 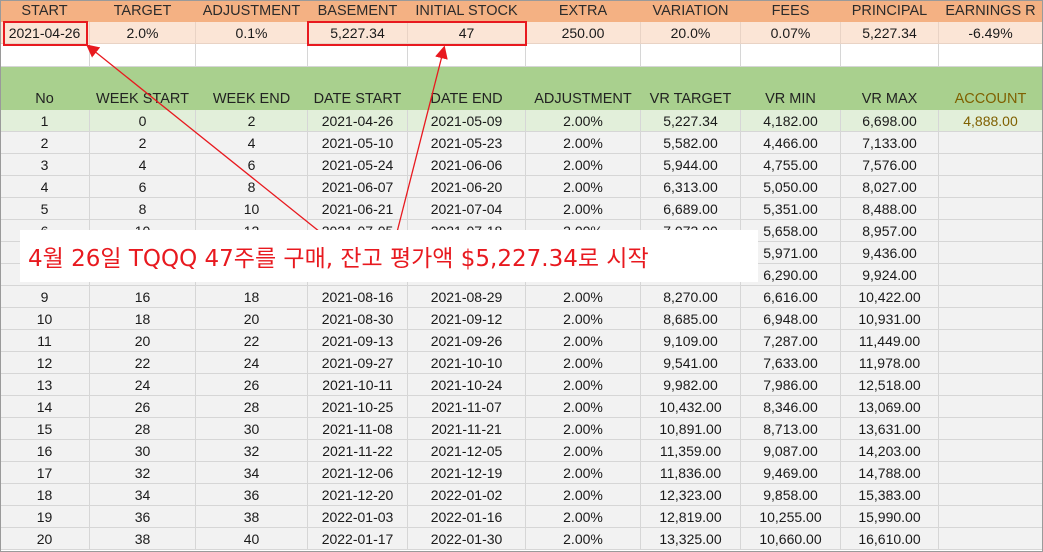 I want to click on param-value-target: 2.0%, so click(x=143, y=33).